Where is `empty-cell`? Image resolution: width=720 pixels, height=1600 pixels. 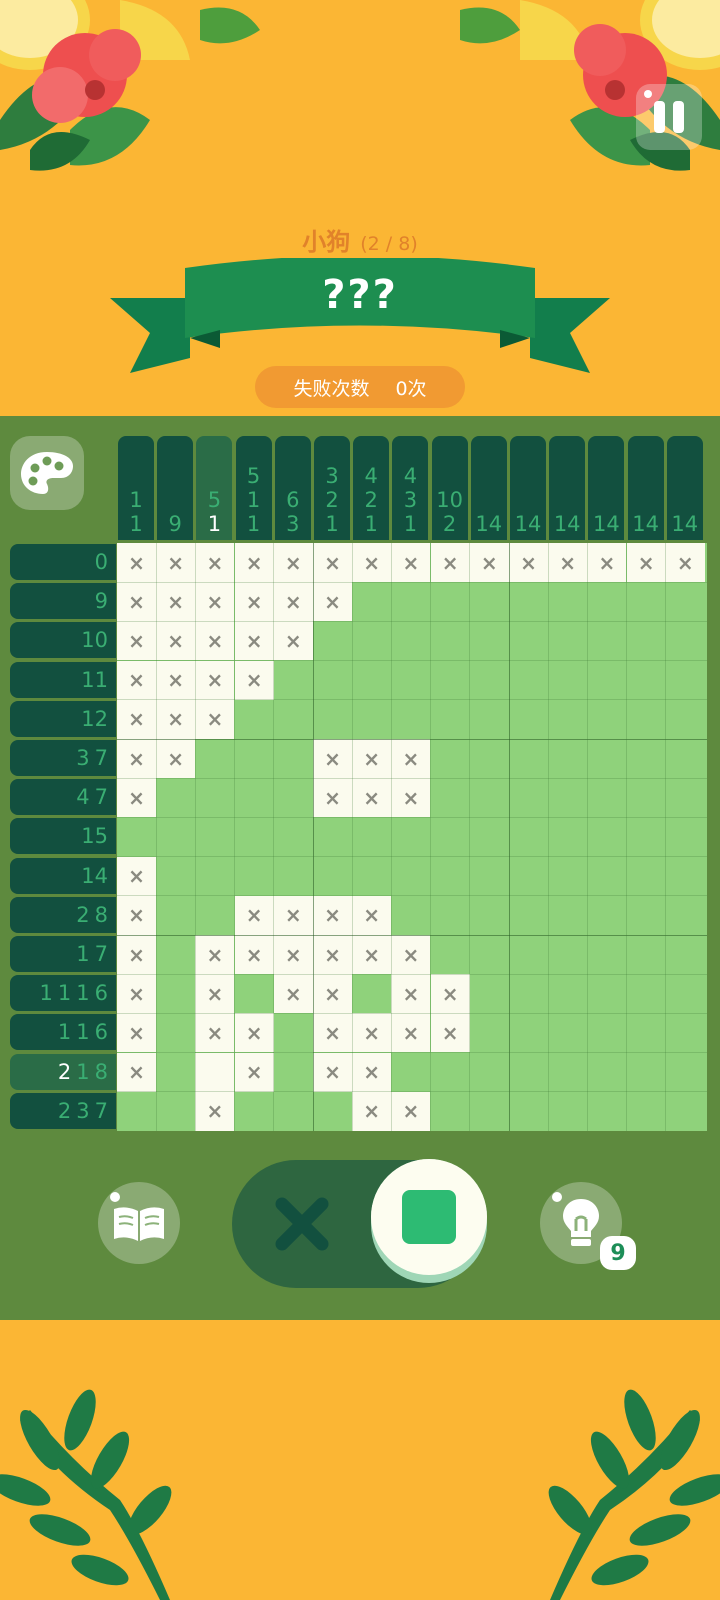
empty-cell is located at coordinates (215, 1072).